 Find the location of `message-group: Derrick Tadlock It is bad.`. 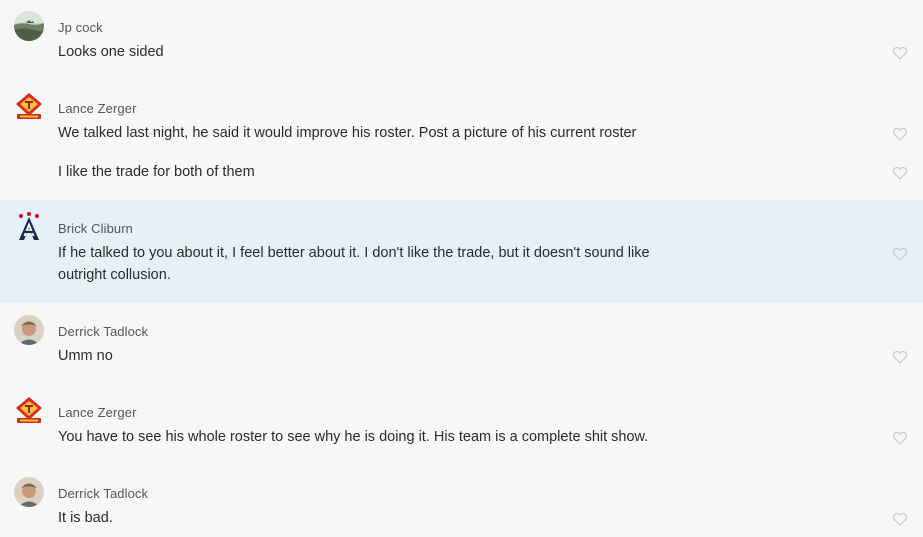

message-group: Derrick Tadlock It is bad. is located at coordinates (461, 501).